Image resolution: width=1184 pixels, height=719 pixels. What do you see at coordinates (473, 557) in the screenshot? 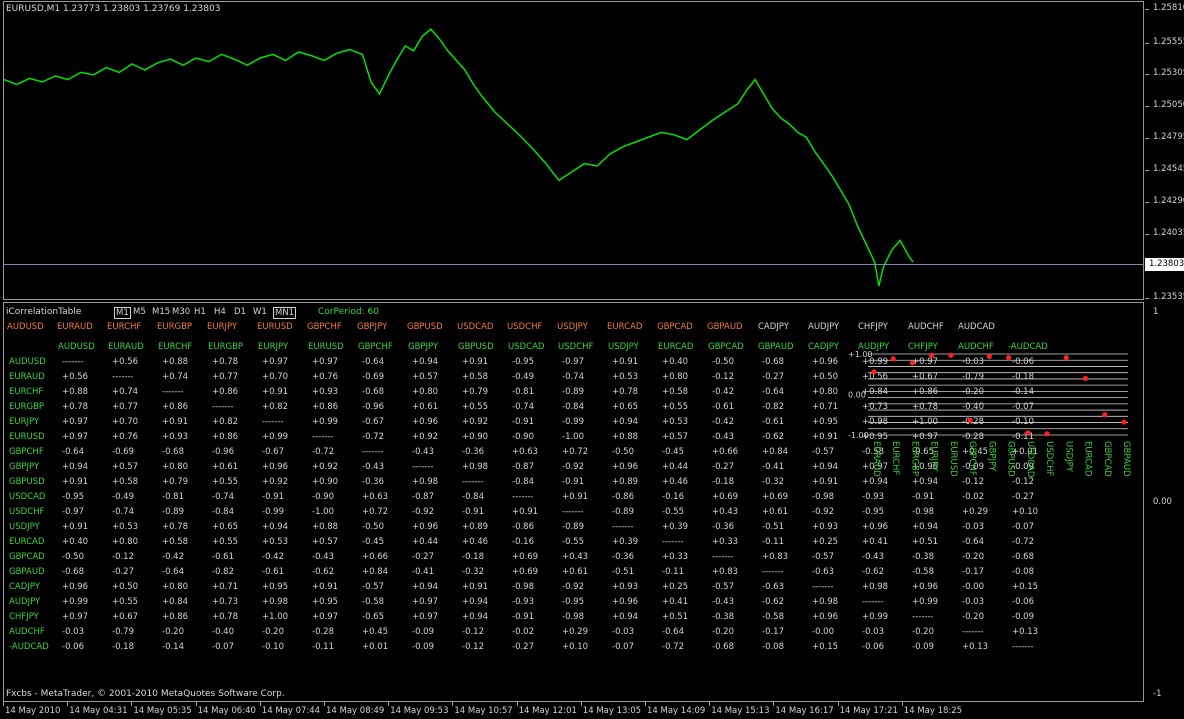
I see `matrix-cell: -0.18` at bounding box center [473, 557].